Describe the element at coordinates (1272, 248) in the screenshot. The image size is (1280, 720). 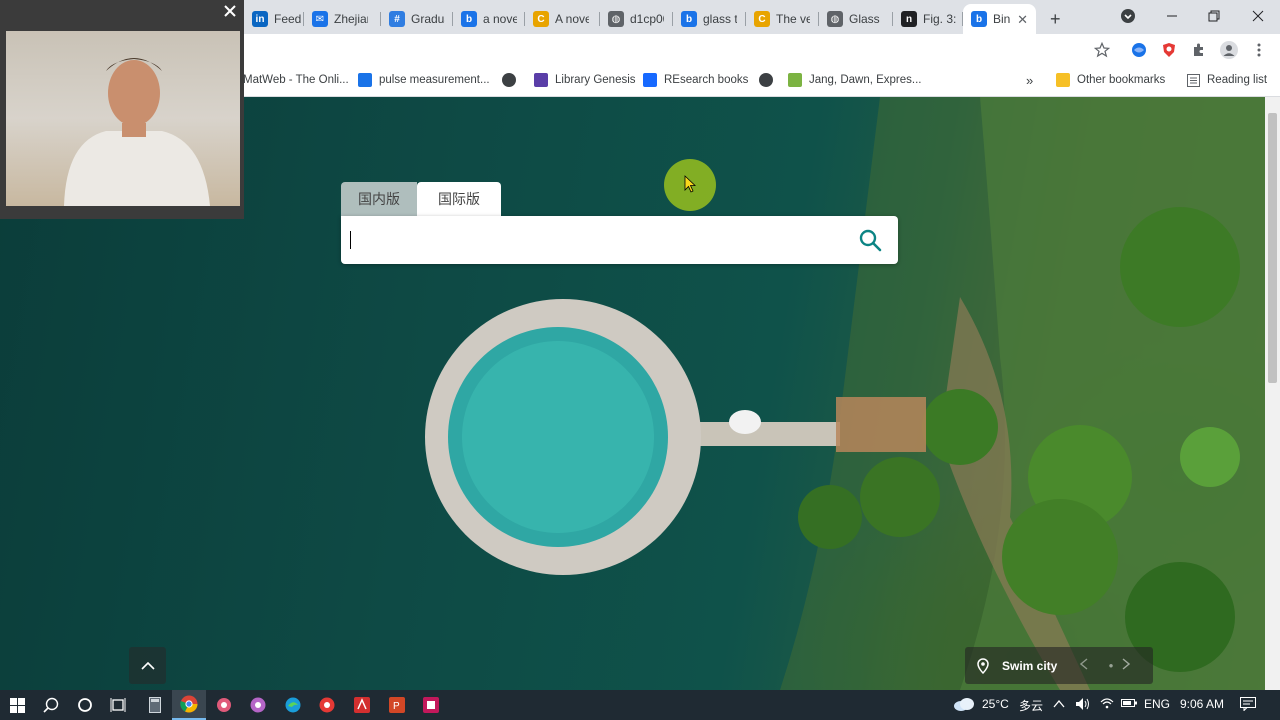
I see `scrollbar-thumb` at that location.